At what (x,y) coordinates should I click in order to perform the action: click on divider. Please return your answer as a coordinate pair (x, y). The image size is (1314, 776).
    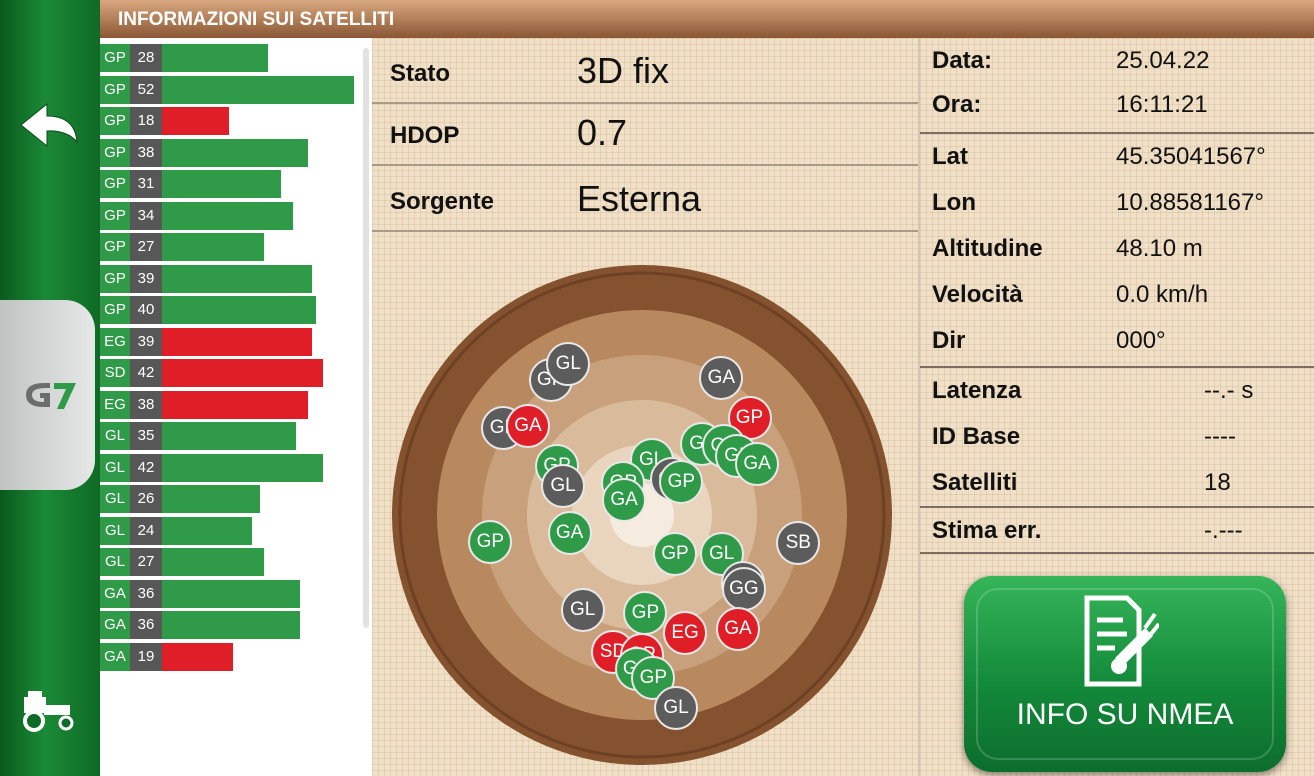
    Looking at the image, I should click on (1117, 553).